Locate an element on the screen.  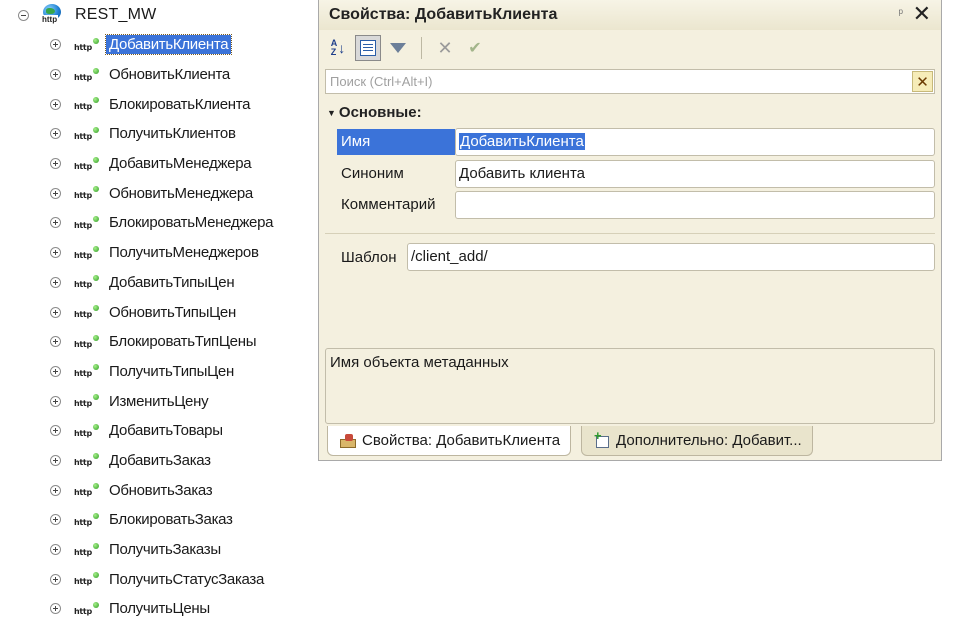
panel-title: Свойства: ДобавитьКлиента is located at coordinates (443, 14).